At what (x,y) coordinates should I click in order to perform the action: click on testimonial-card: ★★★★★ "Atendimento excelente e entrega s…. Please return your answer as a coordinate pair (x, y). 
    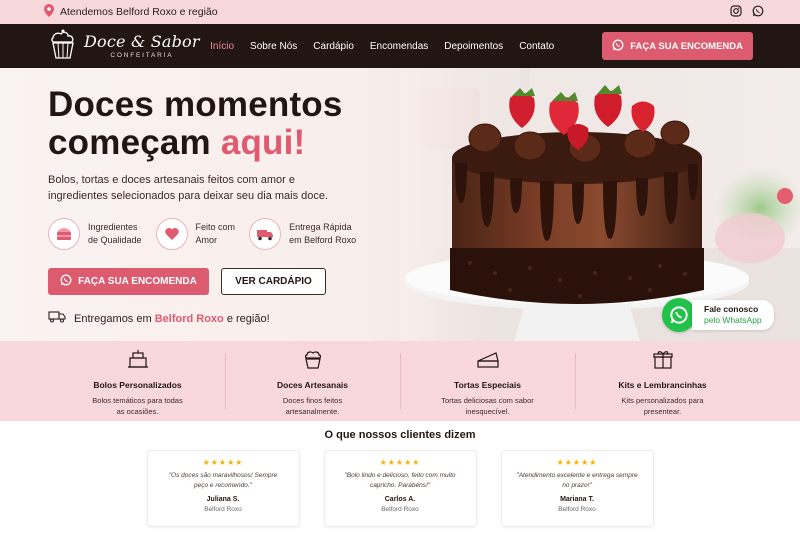
    Looking at the image, I should click on (577, 488).